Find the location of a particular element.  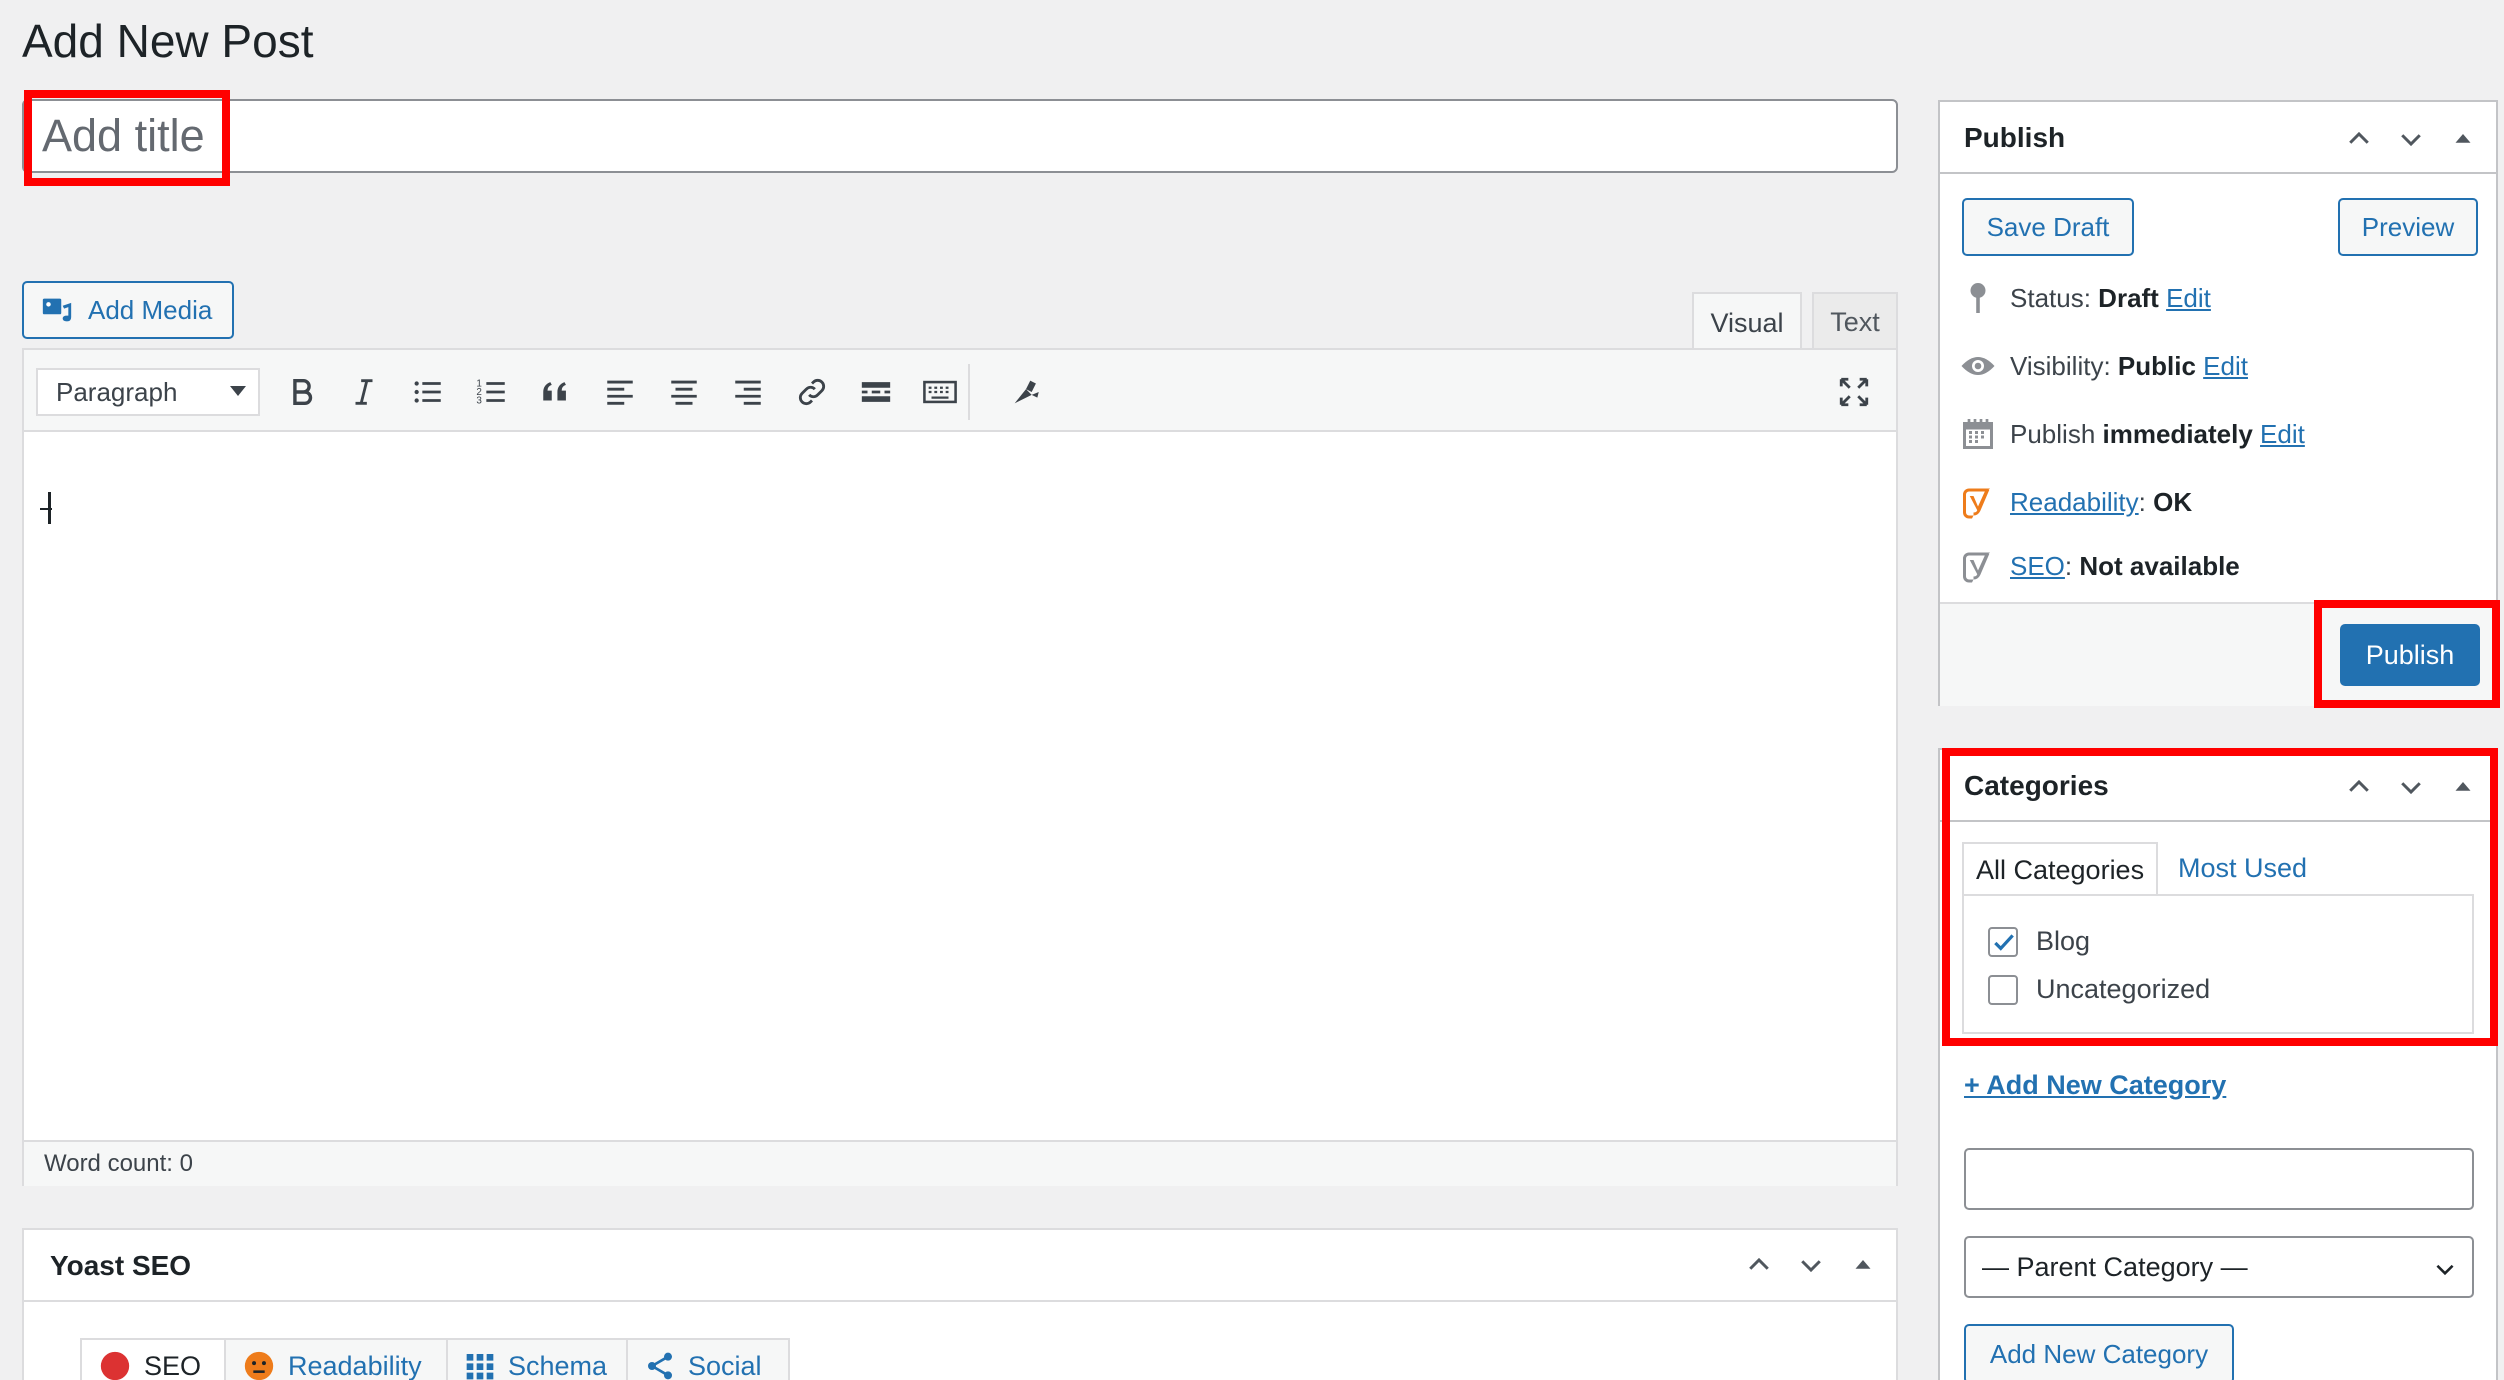

italic-icon is located at coordinates (364, 392).